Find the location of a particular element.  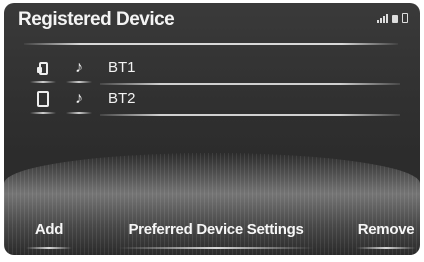

phone-connected-icon is located at coordinates (43, 69).